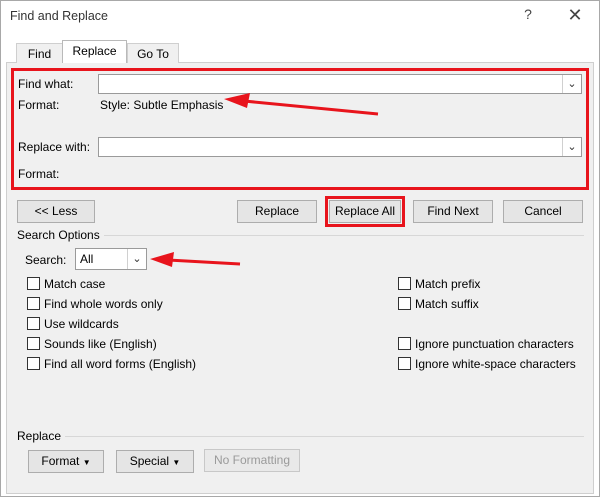 The image size is (600, 497). Describe the element at coordinates (33, 343) in the screenshot. I see `sounds-like-checkbox` at that location.